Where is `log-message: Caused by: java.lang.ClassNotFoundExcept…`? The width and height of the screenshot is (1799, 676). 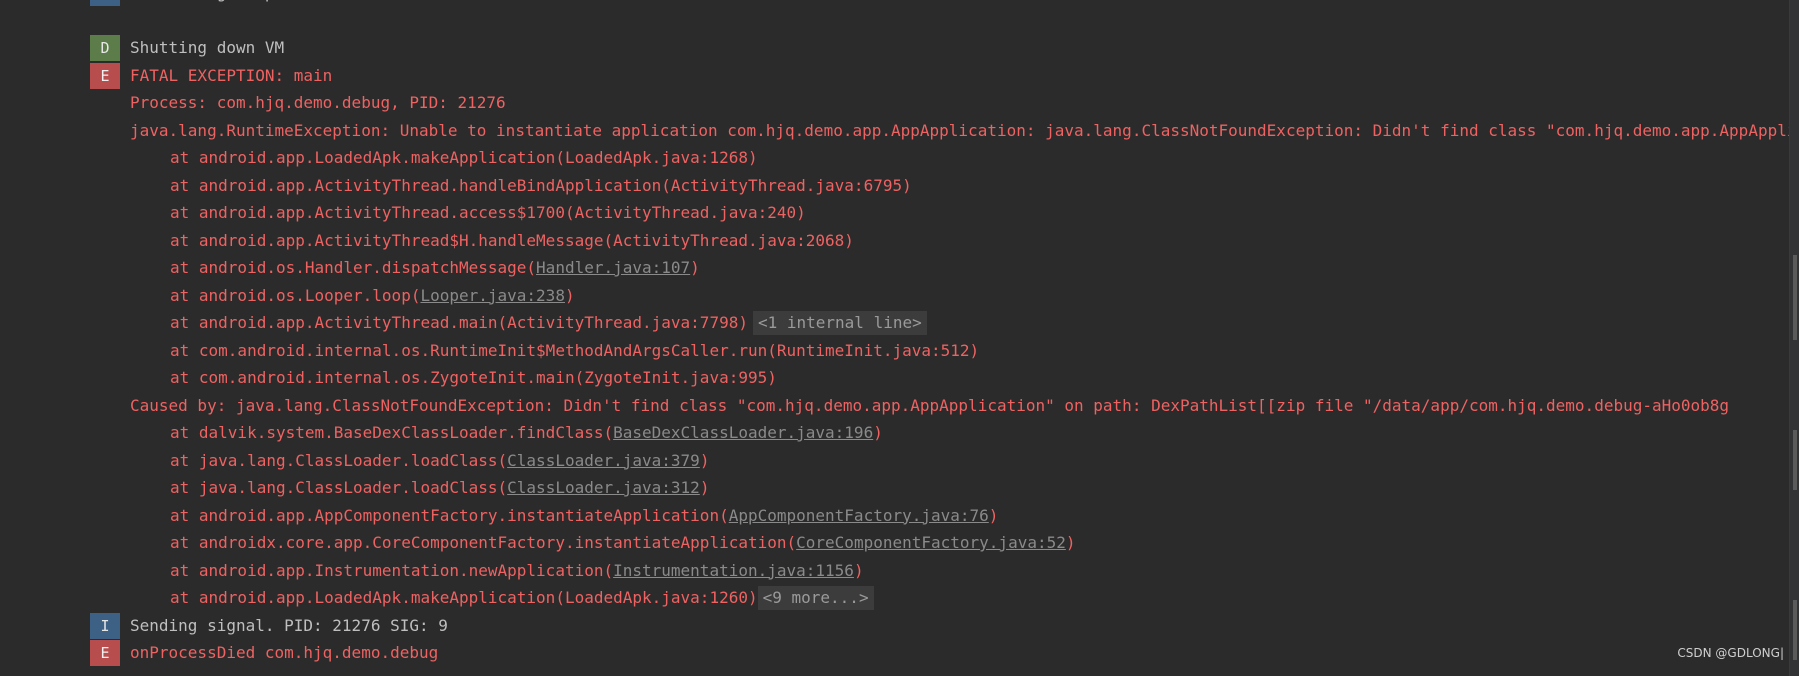 log-message: Caused by: java.lang.ClassNotFoundExcept… is located at coordinates (929, 406).